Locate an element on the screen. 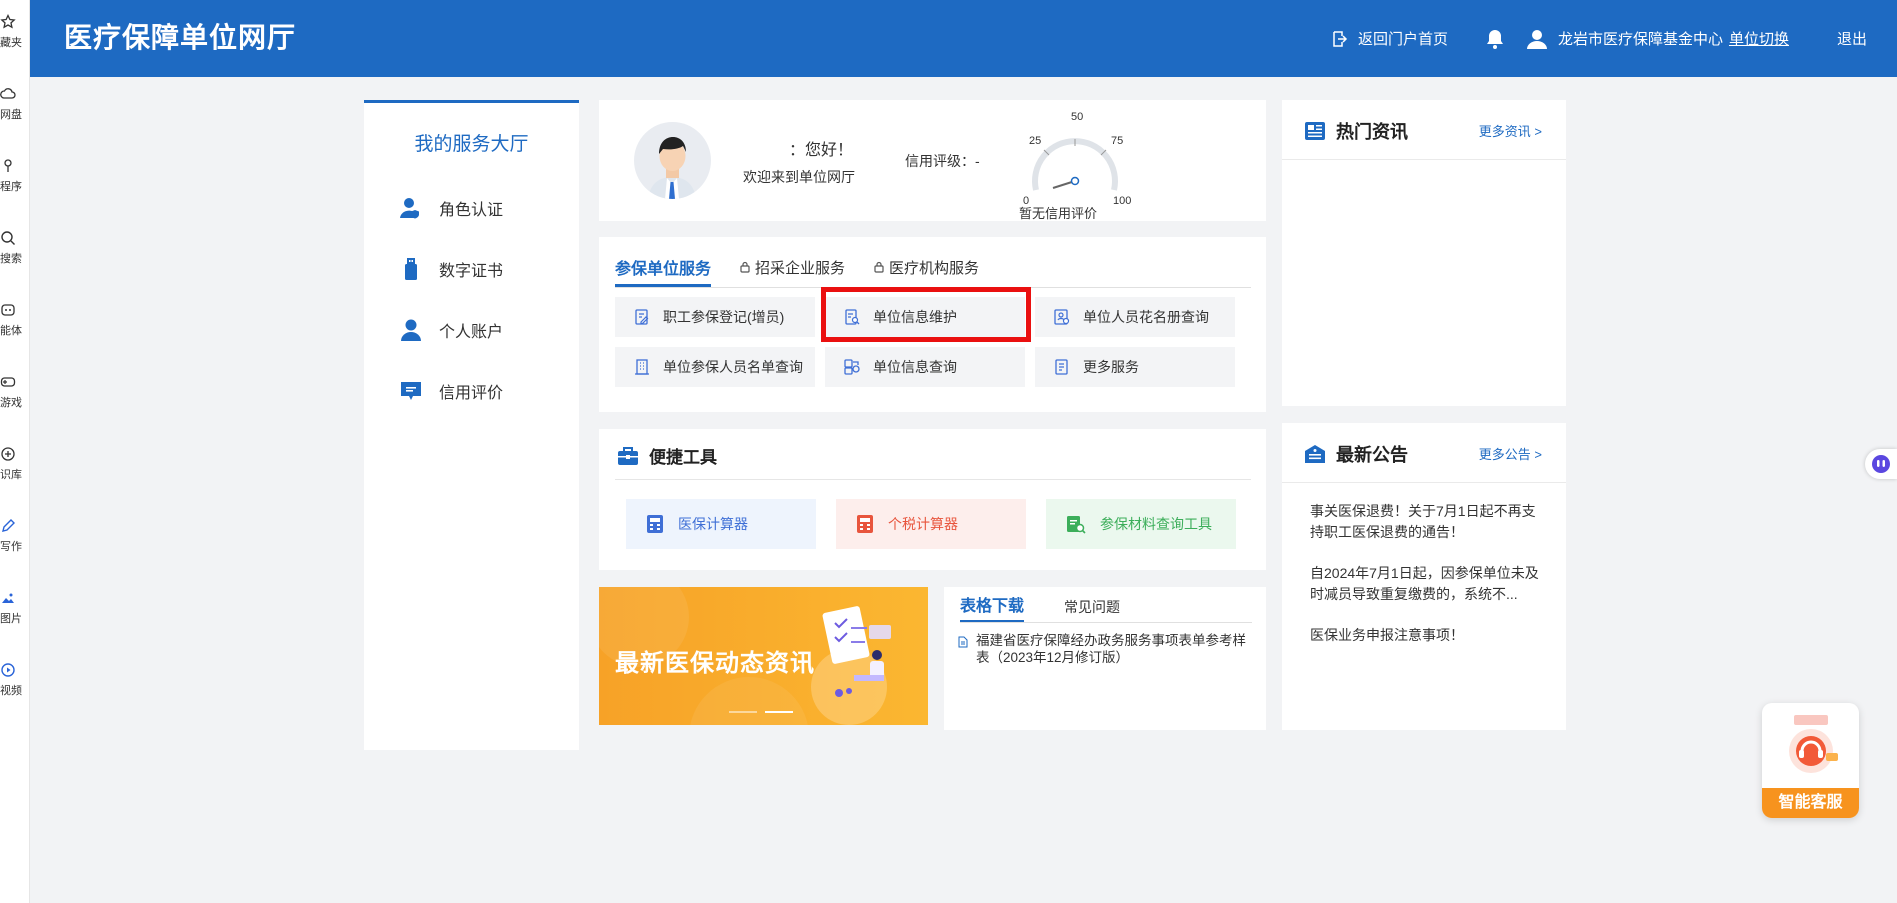 The image size is (1897, 903). tab-medical-institution: 医疗机构服务 is located at coordinates (926, 267).